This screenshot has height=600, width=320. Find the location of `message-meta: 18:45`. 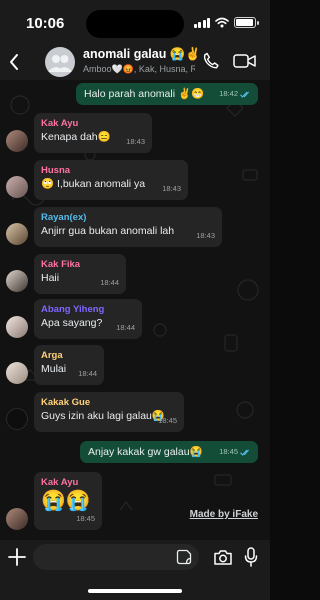

message-meta: 18:45 is located at coordinates (235, 452).